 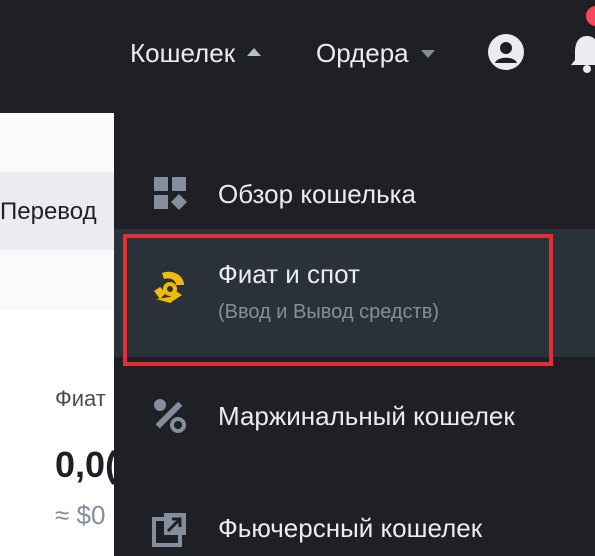 I want to click on notification-bell-icon, so click(x=581, y=52).